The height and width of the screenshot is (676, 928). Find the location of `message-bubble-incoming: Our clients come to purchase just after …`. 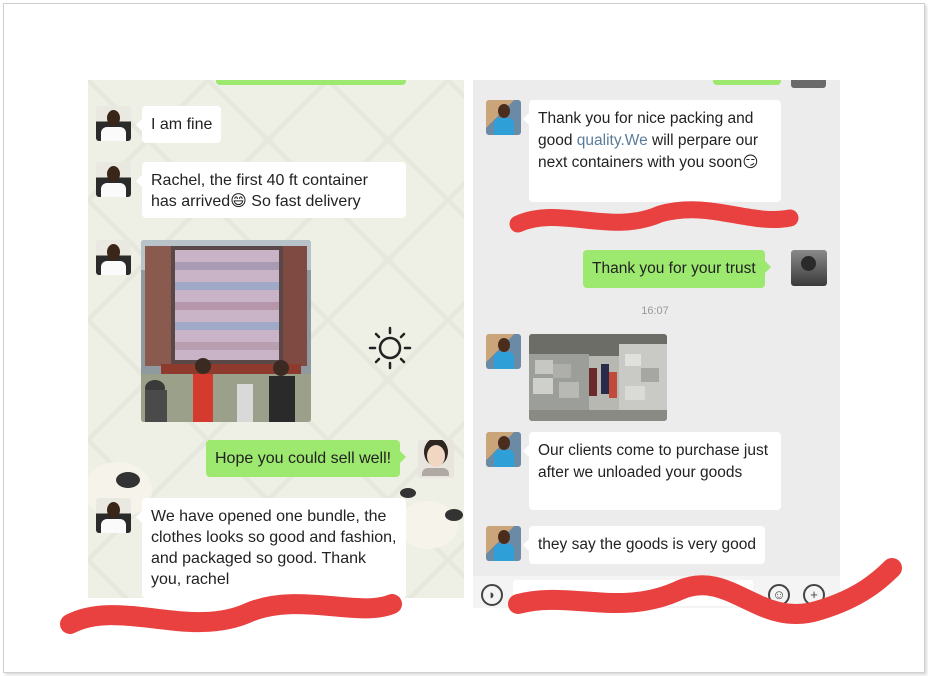

message-bubble-incoming: Our clients come to purchase just after … is located at coordinates (652, 471).